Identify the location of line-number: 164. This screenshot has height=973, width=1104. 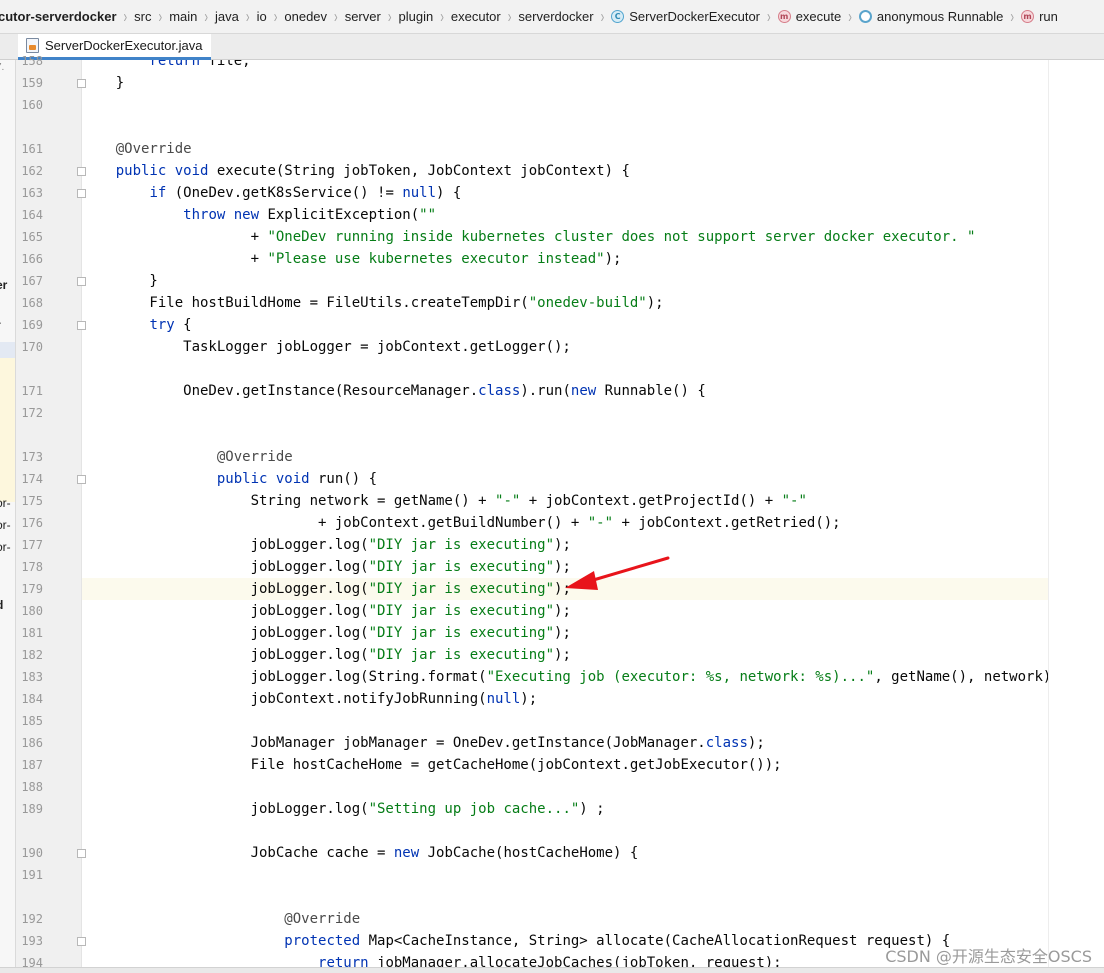
(29, 215).